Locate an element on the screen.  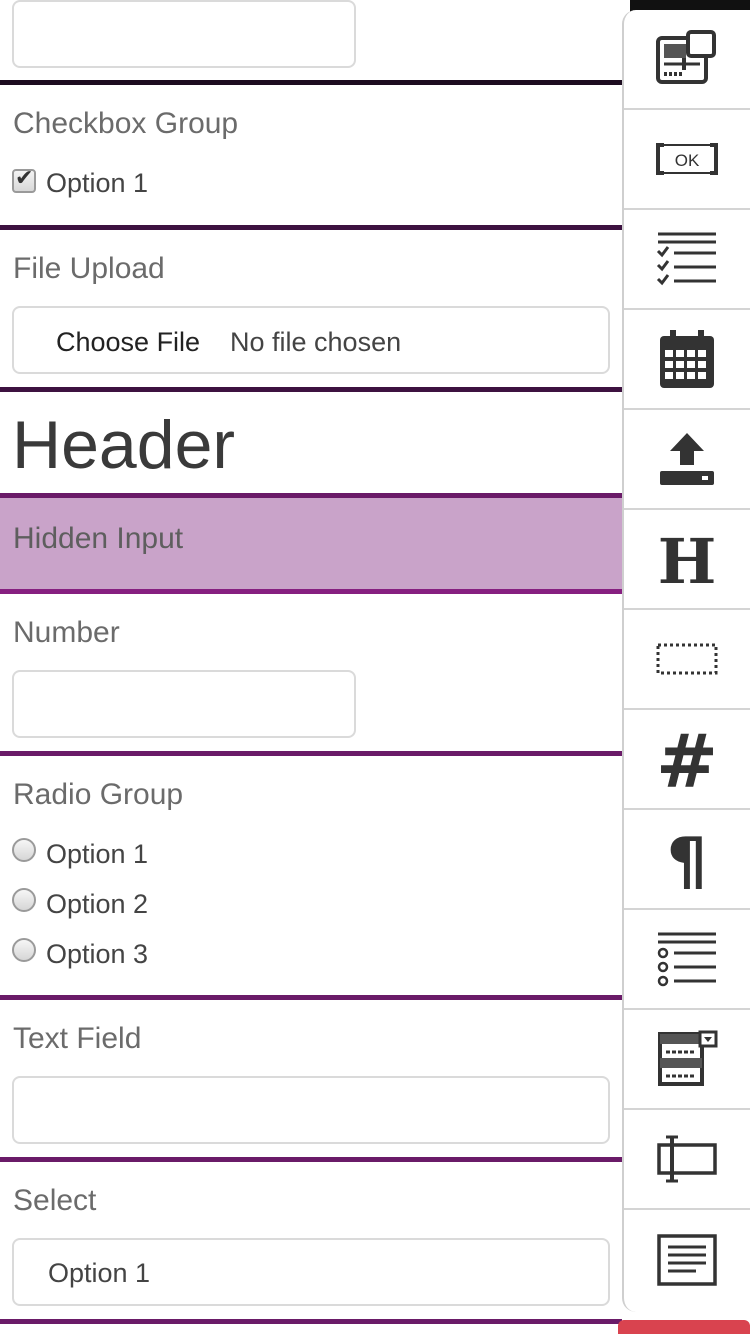
checkbox-option-1: ✔ Option 1 is located at coordinates (80, 183).